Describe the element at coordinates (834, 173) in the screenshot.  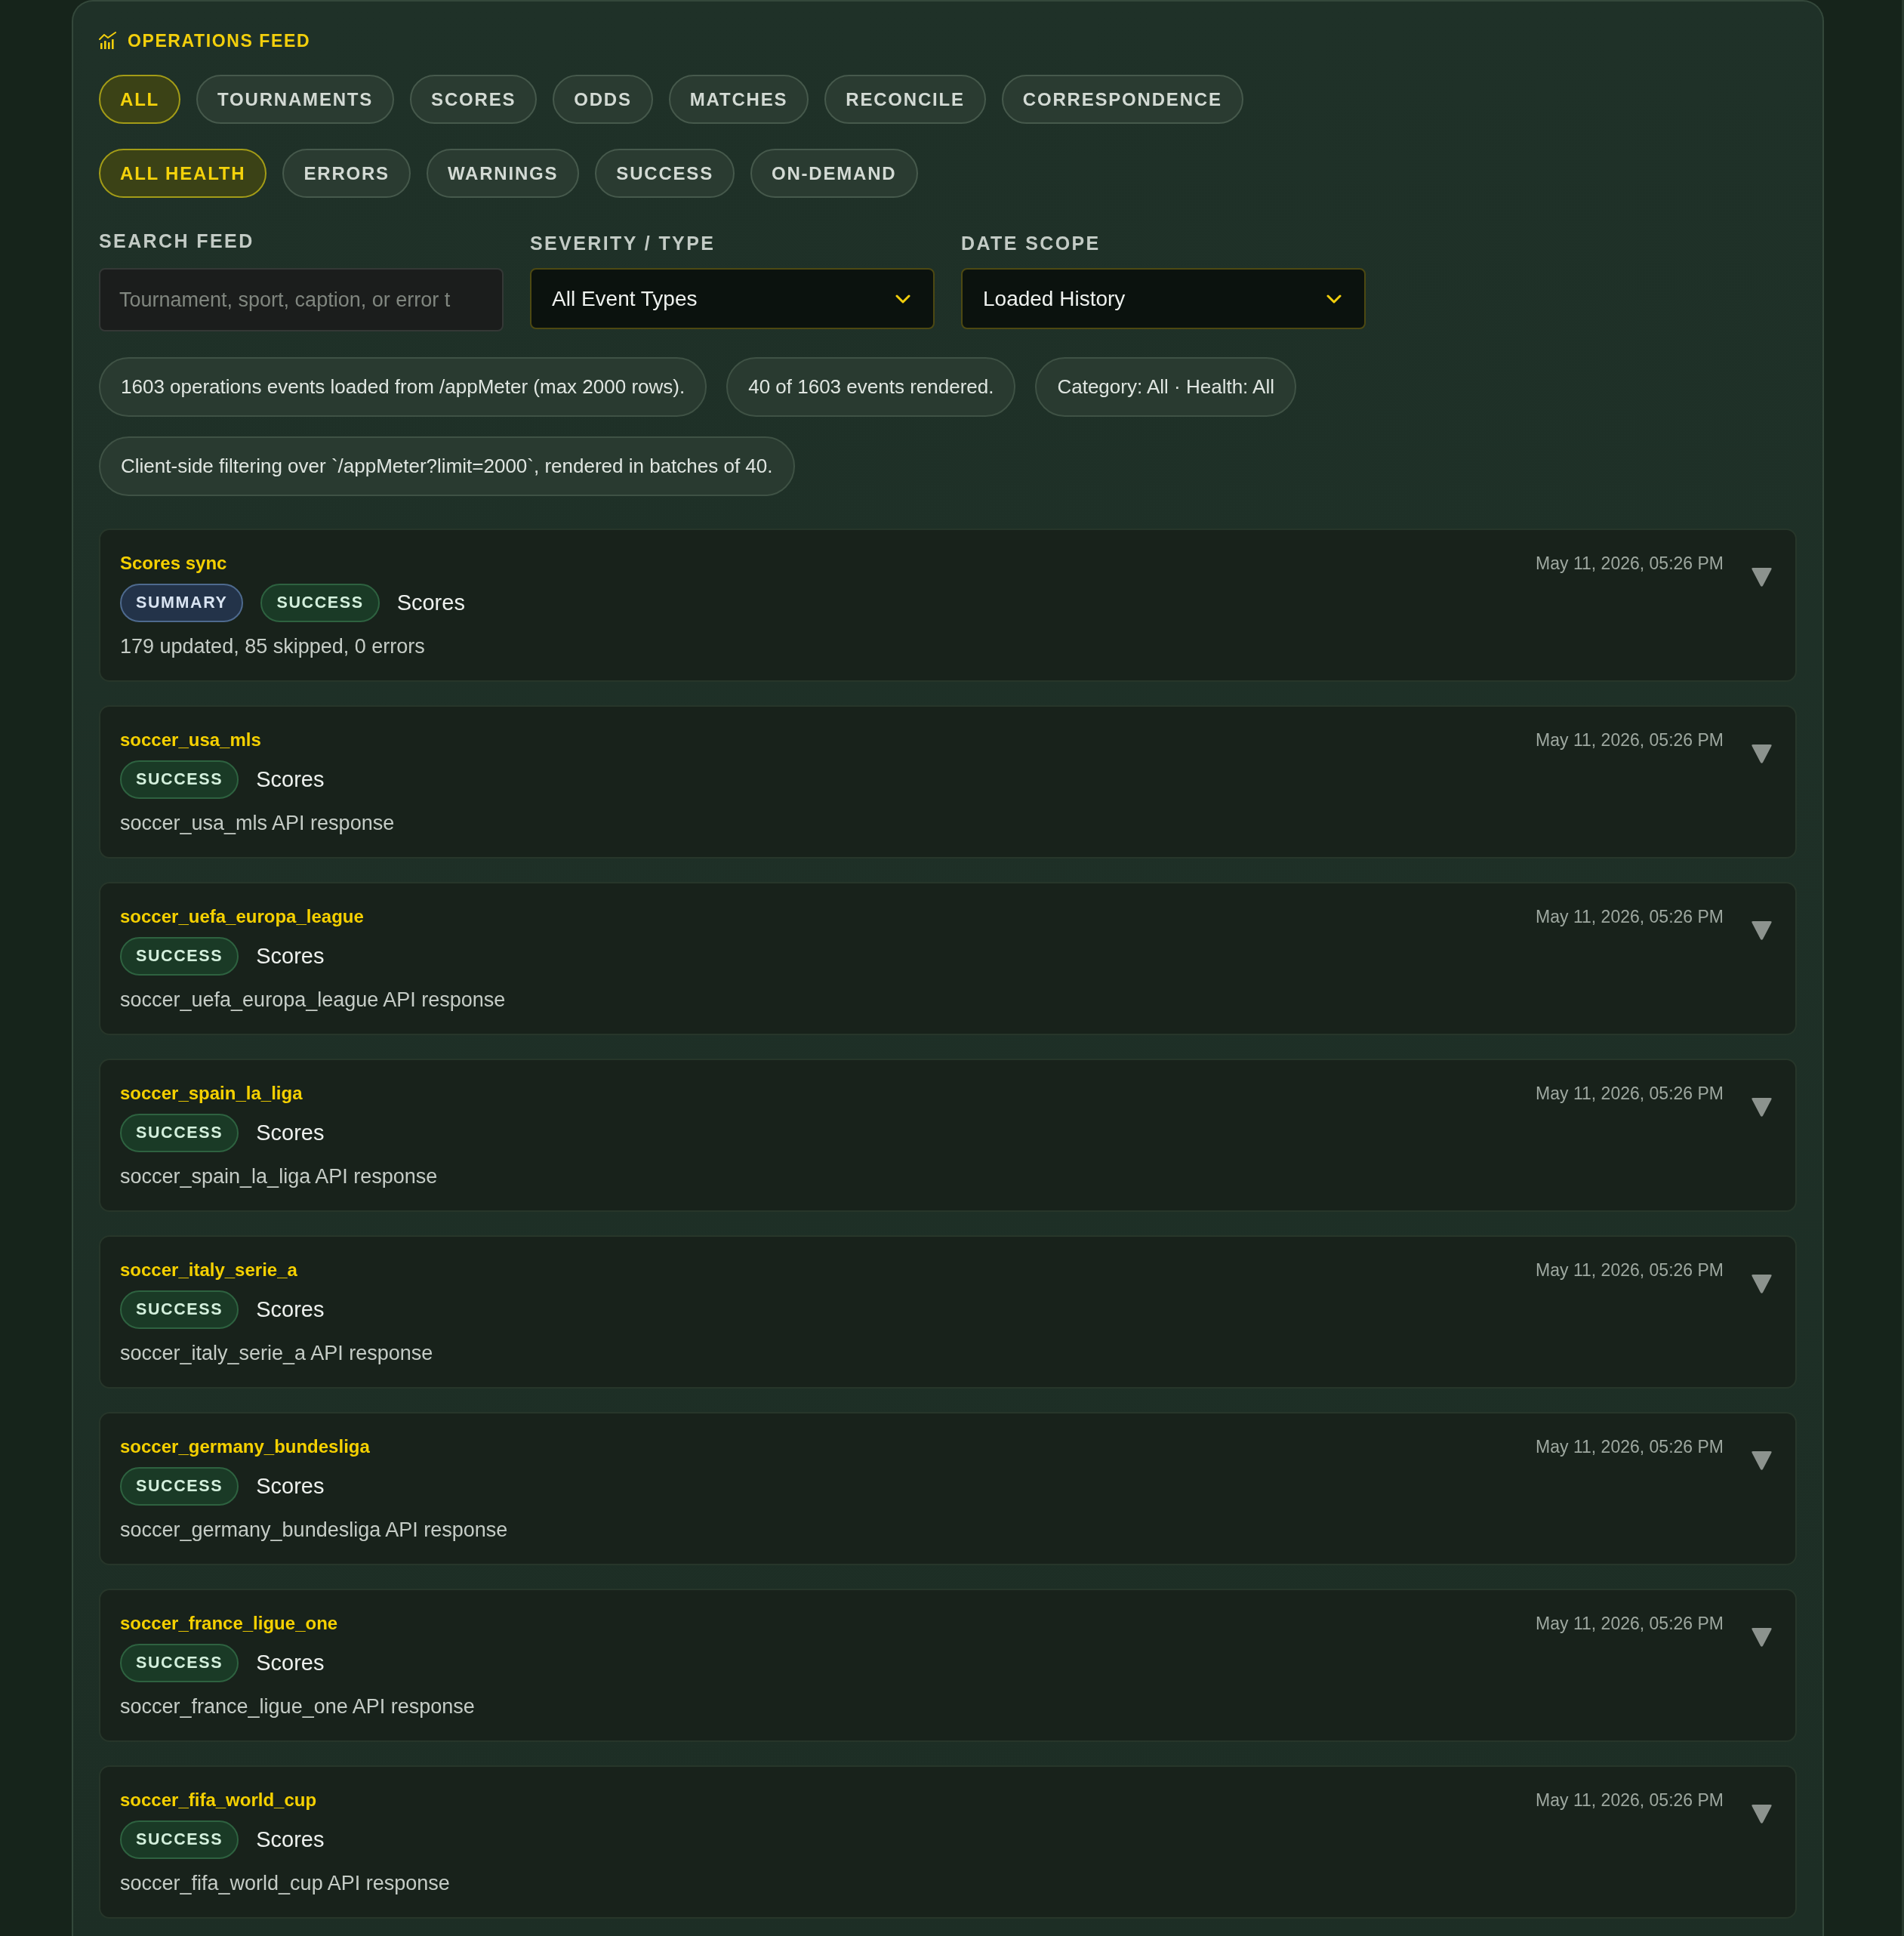
I see `health-filter-tab: ON-DEMAND` at that location.